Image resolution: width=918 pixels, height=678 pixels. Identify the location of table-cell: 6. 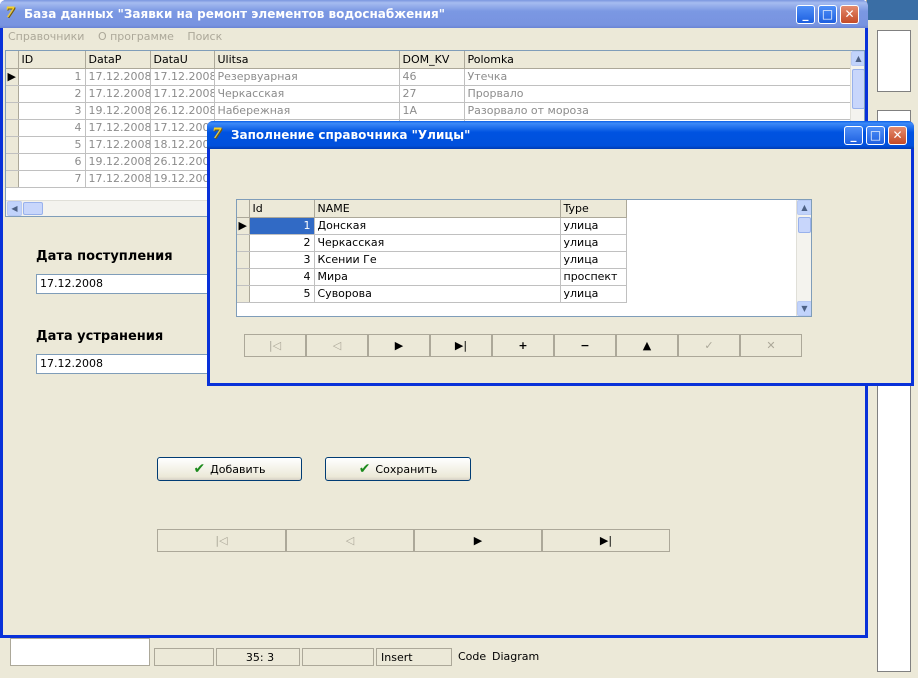
(52, 162).